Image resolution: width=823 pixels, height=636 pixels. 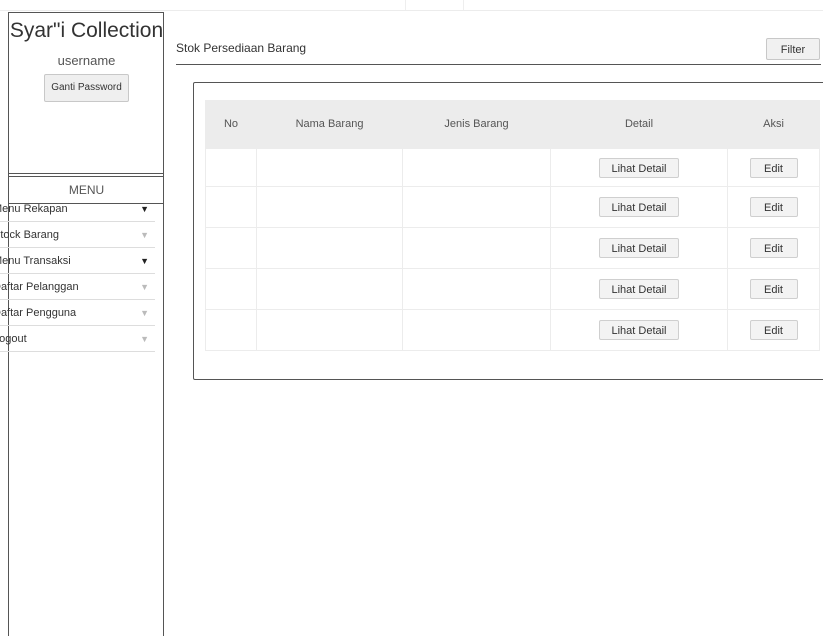 I want to click on sidebar-item-label: Logout, so click(x=13, y=339).